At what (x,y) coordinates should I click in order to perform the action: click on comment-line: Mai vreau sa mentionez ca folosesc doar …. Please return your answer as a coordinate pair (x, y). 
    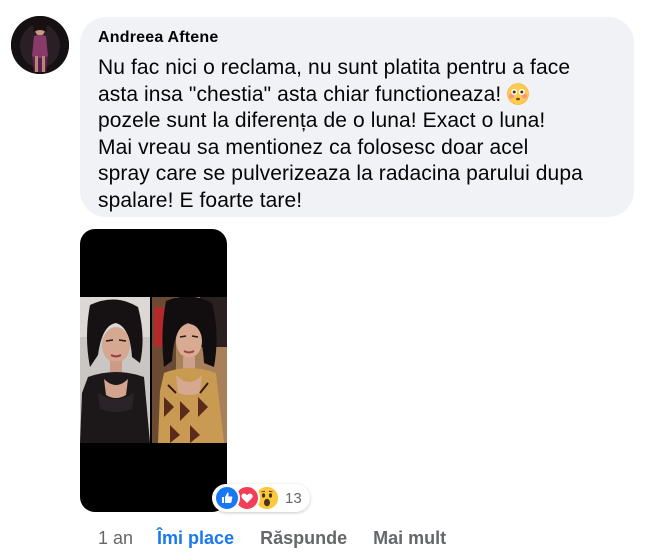
    Looking at the image, I should click on (313, 147).